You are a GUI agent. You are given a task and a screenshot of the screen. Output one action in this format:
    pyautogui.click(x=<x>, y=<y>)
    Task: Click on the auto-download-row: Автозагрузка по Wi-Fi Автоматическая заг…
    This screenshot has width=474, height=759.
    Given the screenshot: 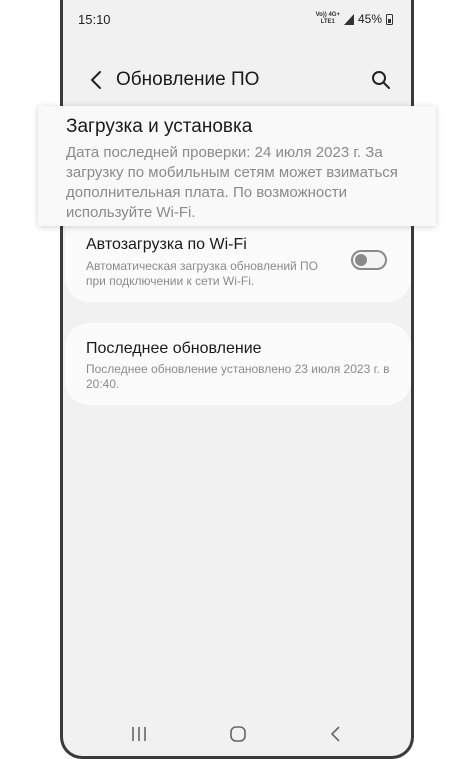 What is the action you would take?
    pyautogui.click(x=238, y=264)
    